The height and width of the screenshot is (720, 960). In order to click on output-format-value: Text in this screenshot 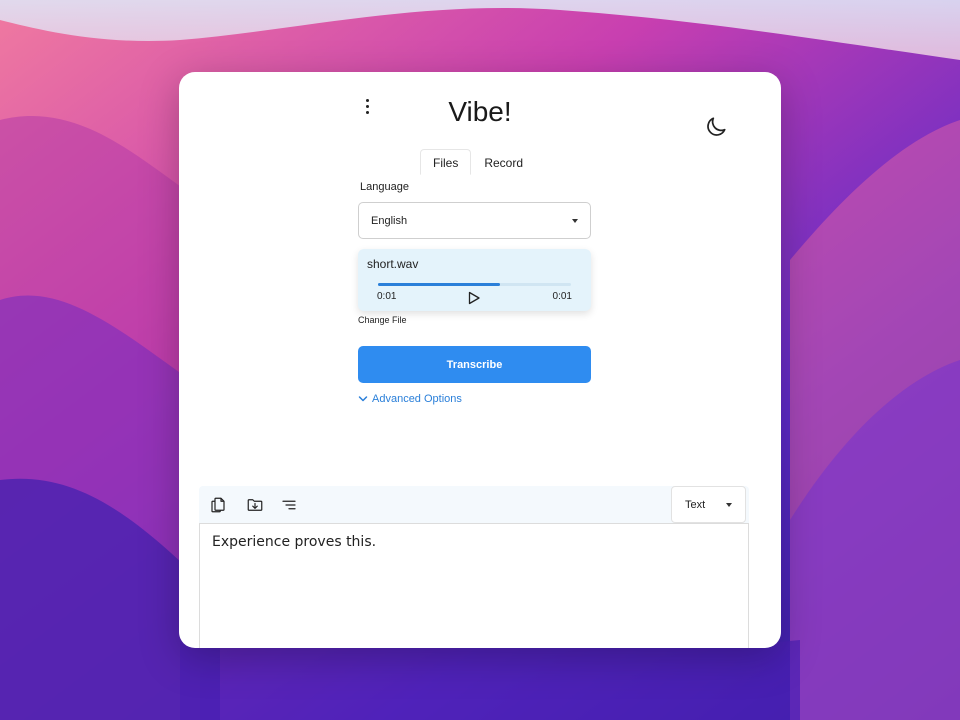, I will do `click(695, 504)`.